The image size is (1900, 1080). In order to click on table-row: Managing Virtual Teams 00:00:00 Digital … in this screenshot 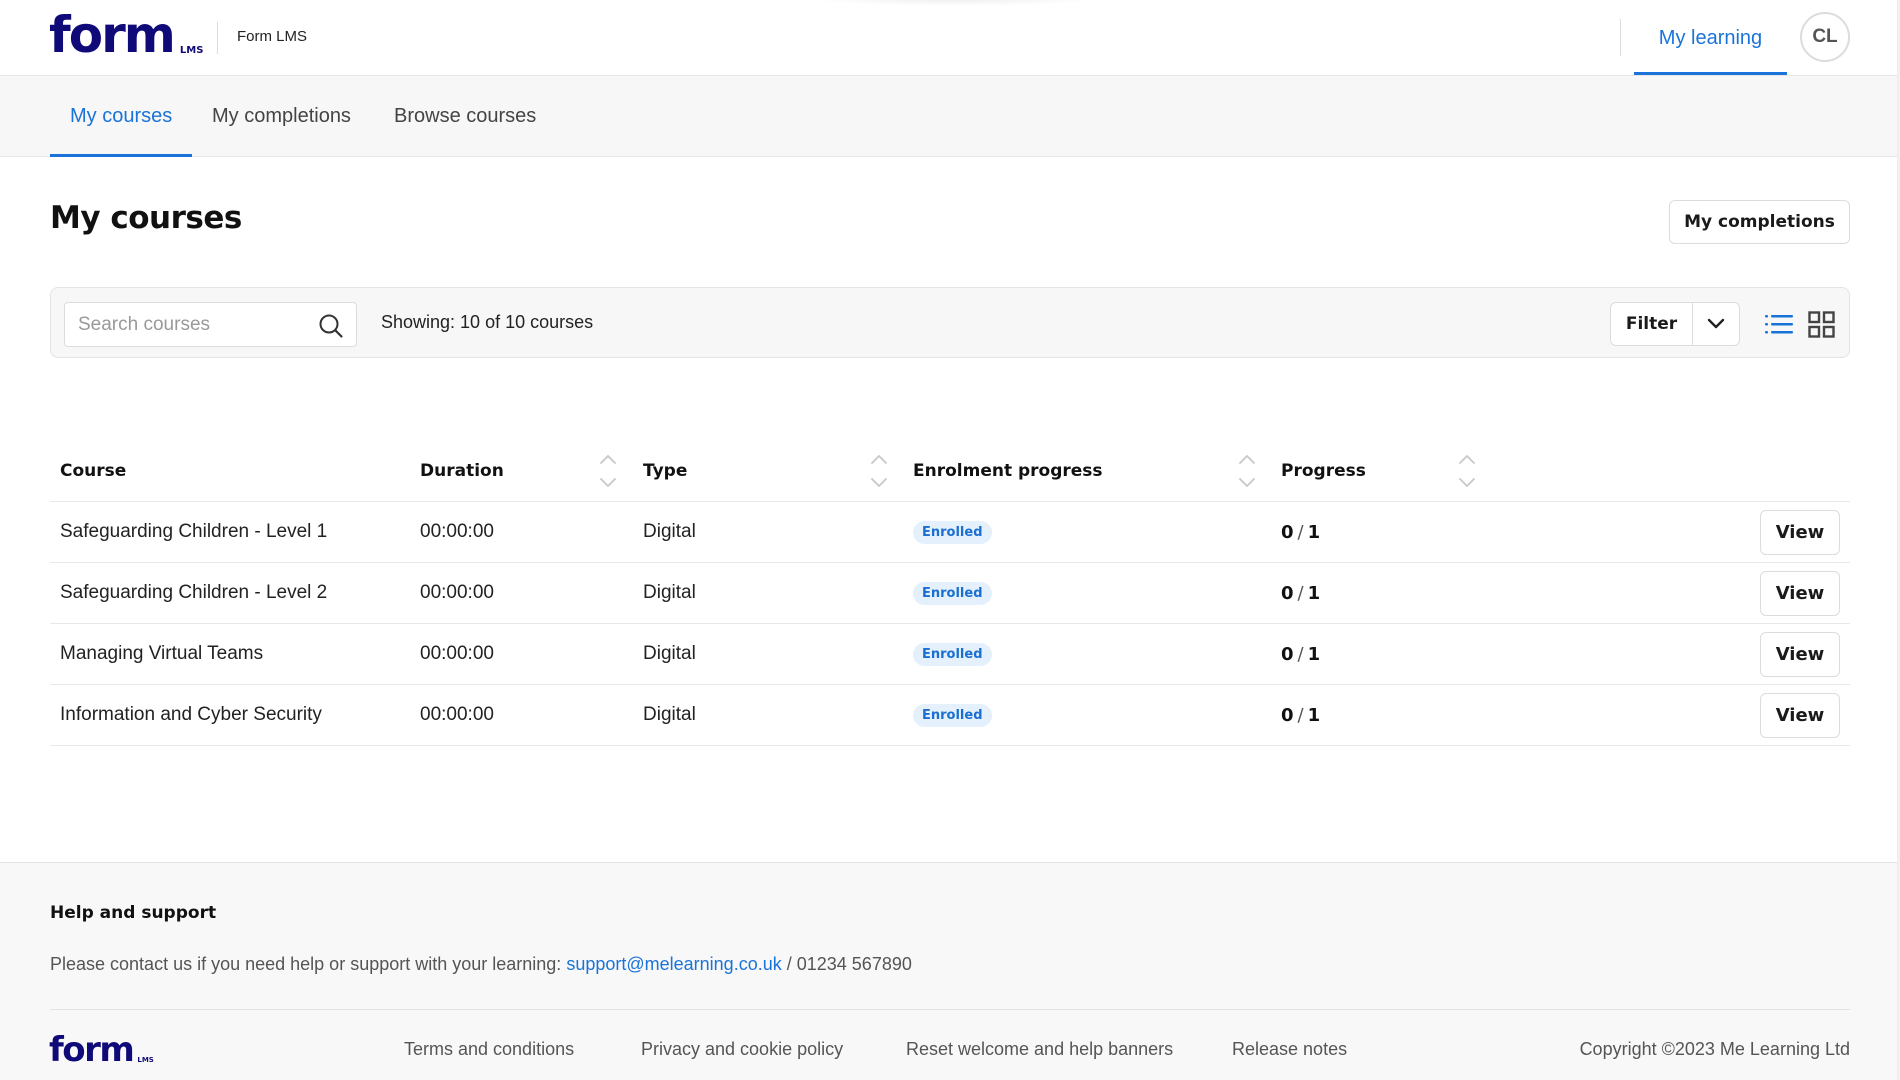, I will do `click(950, 654)`.